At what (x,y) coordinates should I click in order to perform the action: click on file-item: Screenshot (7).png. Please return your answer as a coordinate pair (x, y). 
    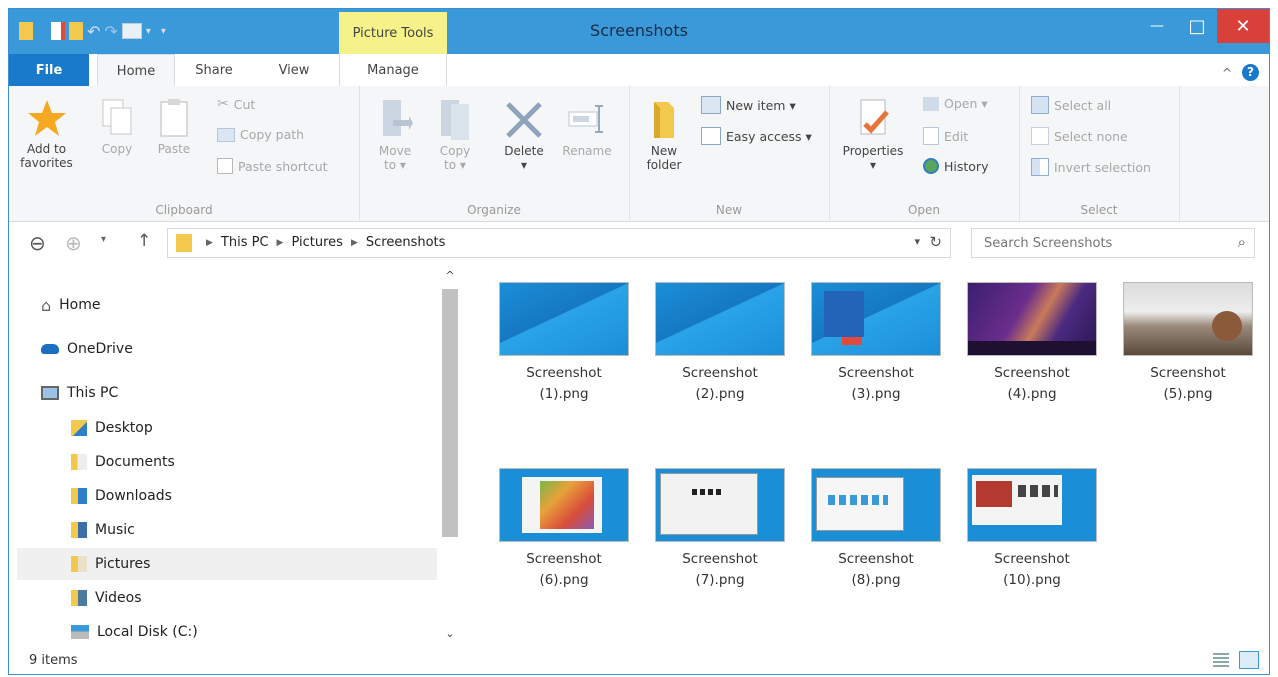
    Looking at the image, I should click on (720, 529).